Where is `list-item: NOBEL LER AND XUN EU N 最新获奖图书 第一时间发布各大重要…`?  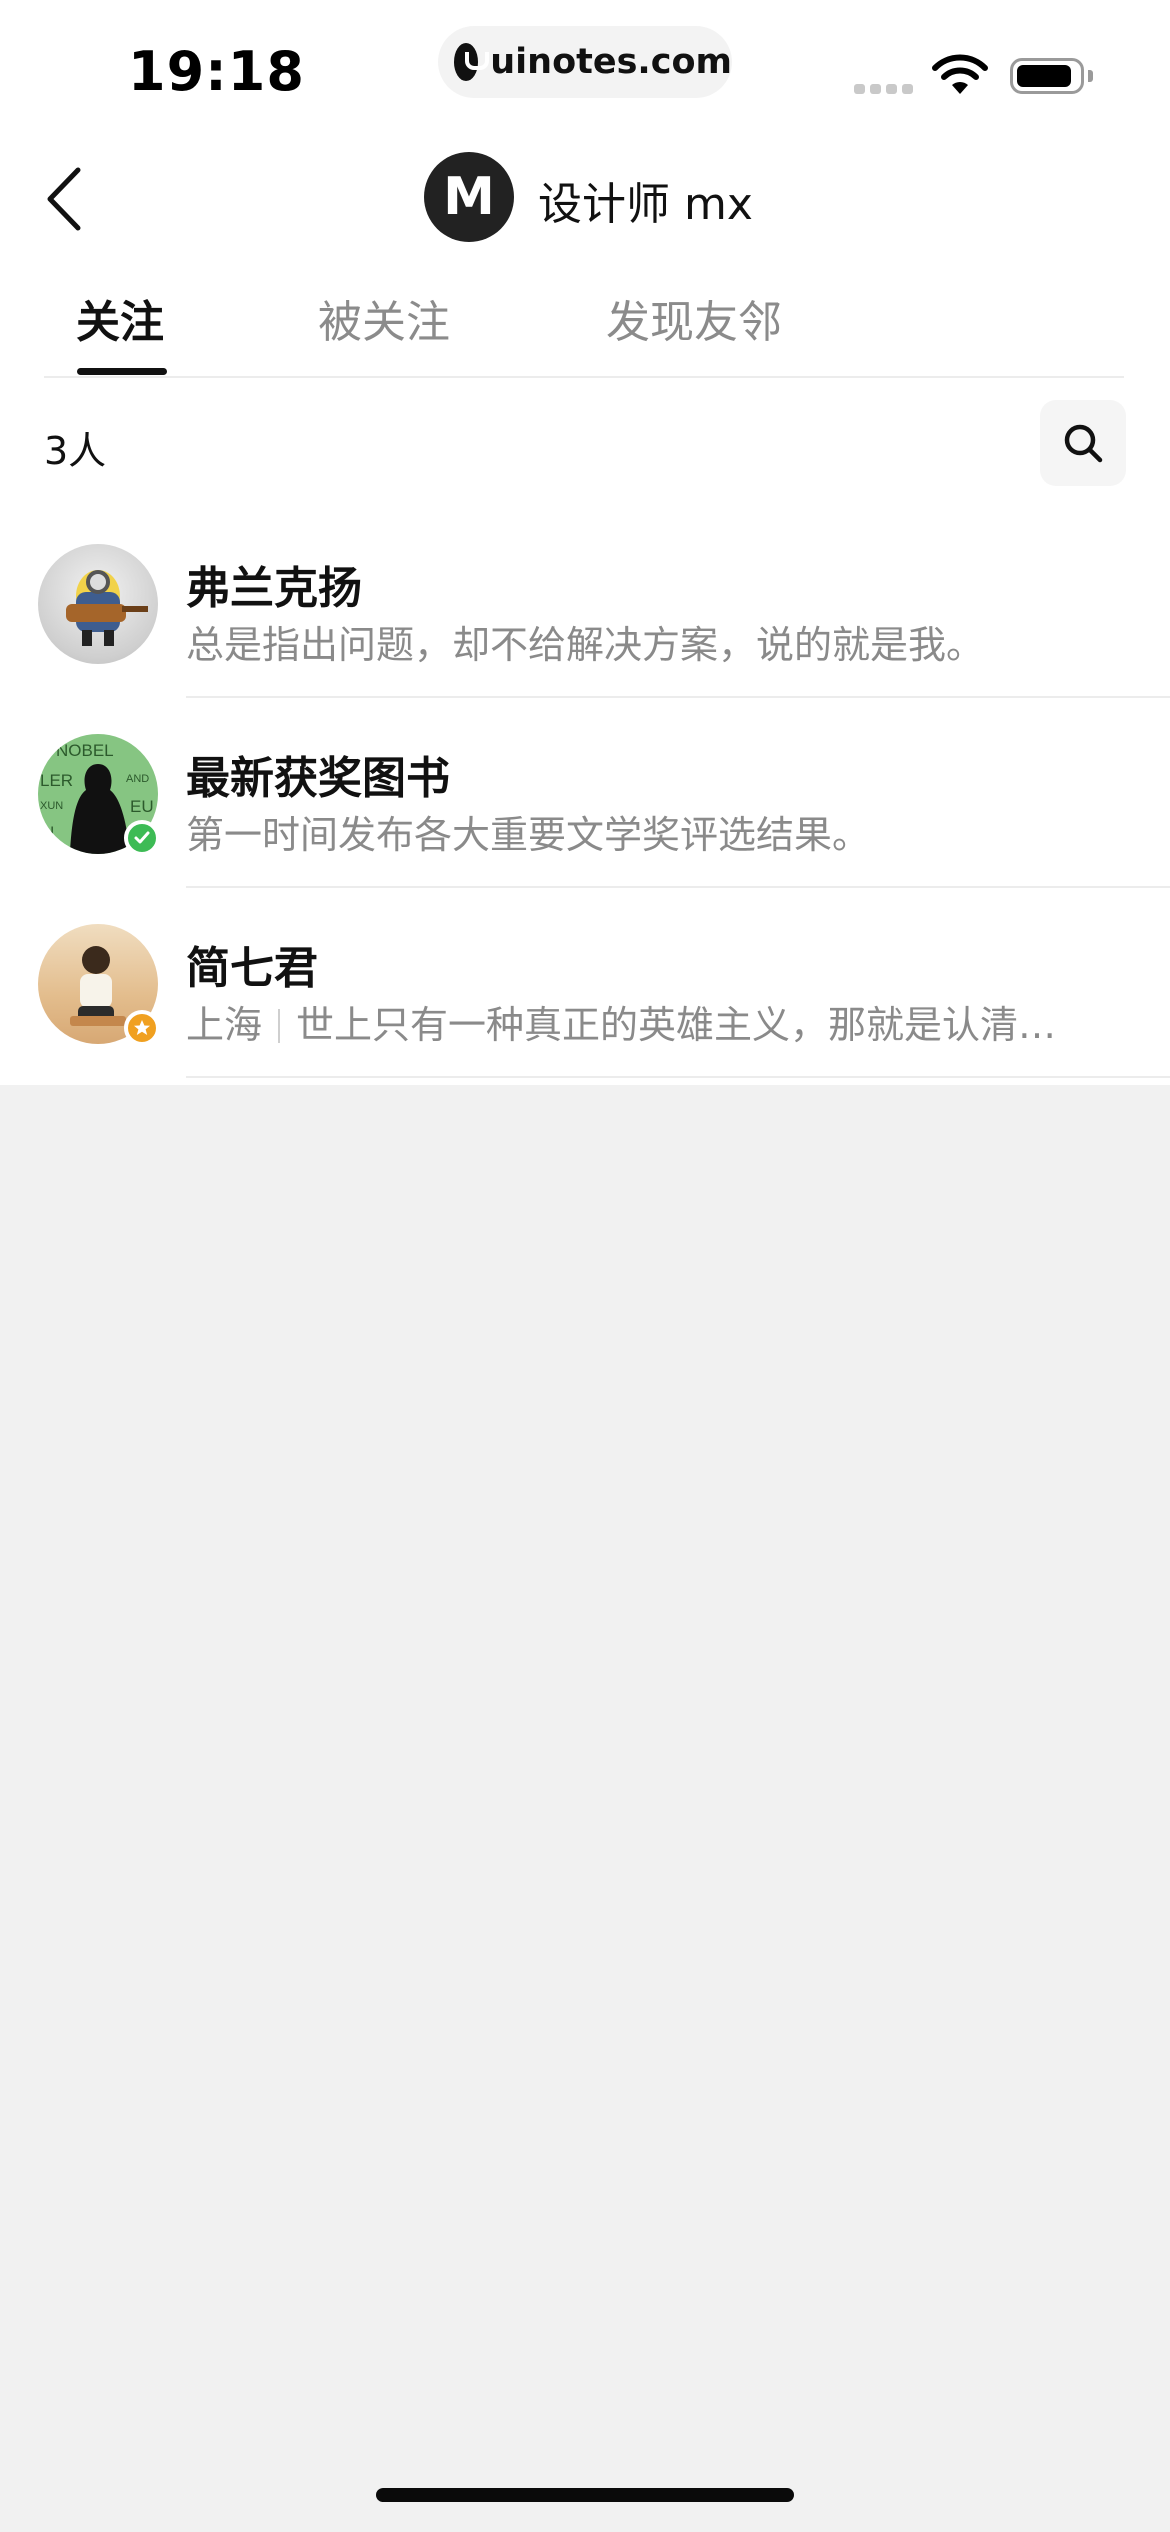
list-item: NOBEL LER AND XUN EU N 最新获奖图书 第一时间发布各大重要… is located at coordinates (585, 793).